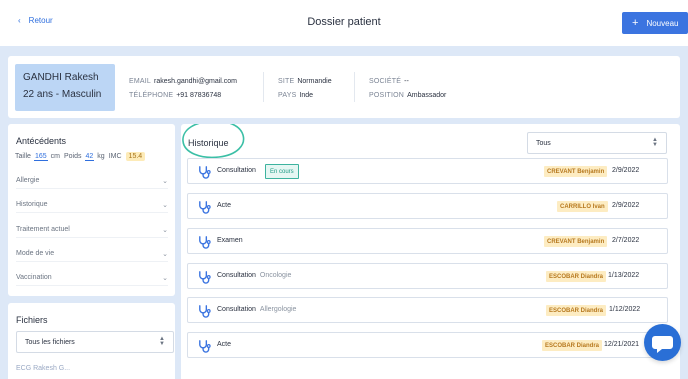 This screenshot has height=379, width=688. I want to click on history-row: Acte ESCOBAR Diandra 12/21/2021, so click(427, 345).